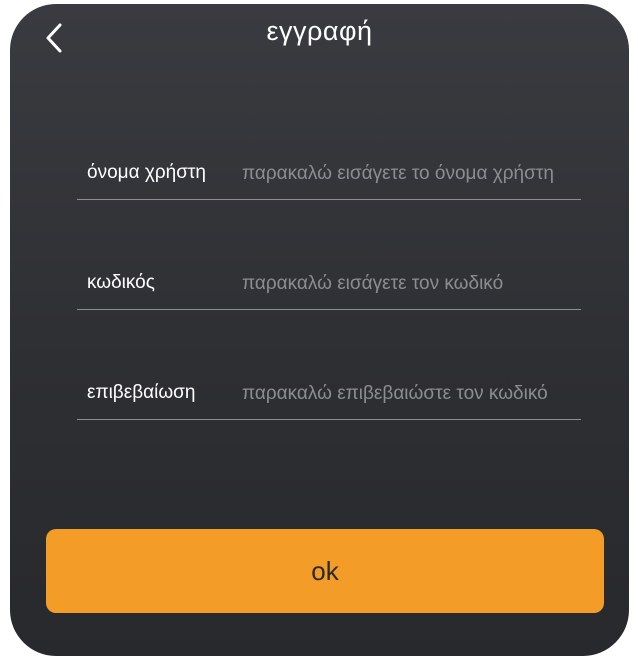 Image resolution: width=638 pixels, height=658 pixels. What do you see at coordinates (412, 174) in the screenshot?
I see `username-input` at bounding box center [412, 174].